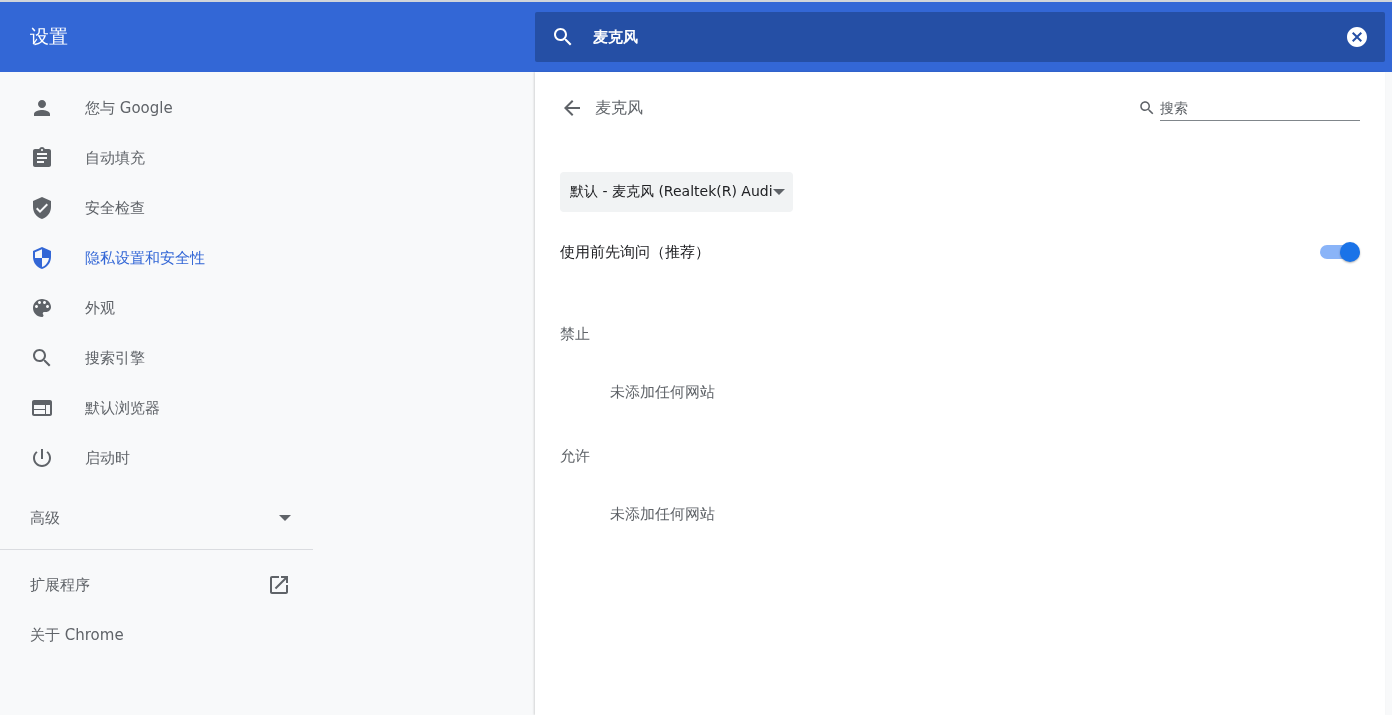  What do you see at coordinates (267, 308) in the screenshot?
I see `sidebar-item: 外观` at bounding box center [267, 308].